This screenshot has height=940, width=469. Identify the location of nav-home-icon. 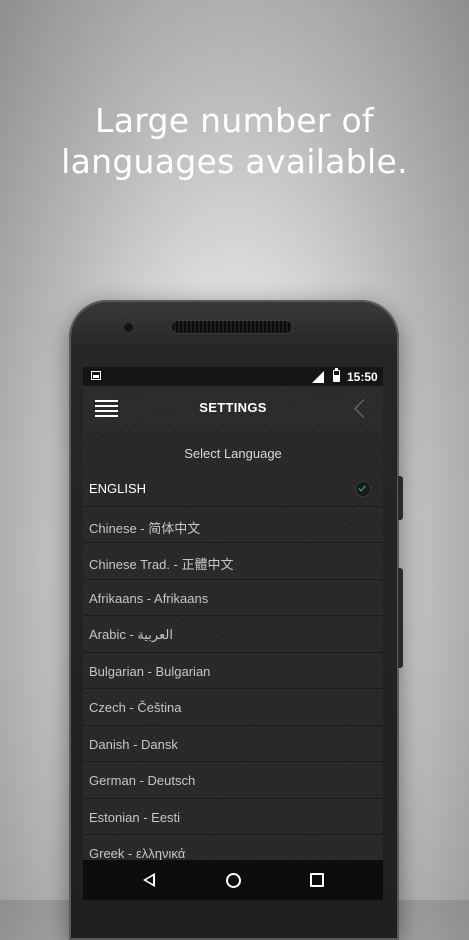
(233, 880).